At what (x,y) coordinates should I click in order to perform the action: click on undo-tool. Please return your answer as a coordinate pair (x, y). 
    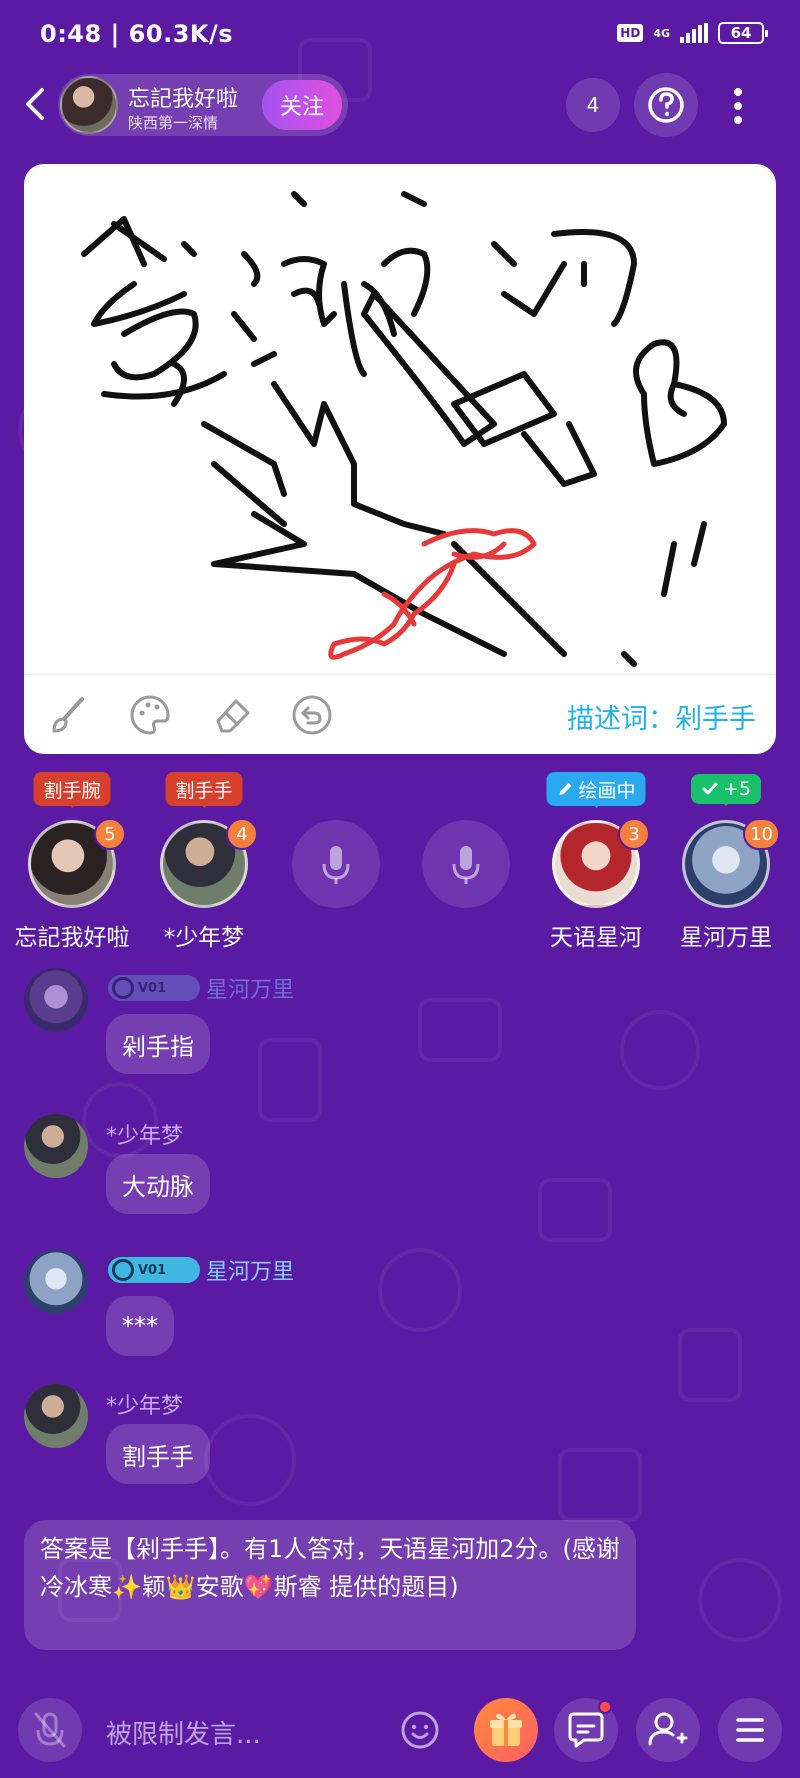
    Looking at the image, I should click on (312, 715).